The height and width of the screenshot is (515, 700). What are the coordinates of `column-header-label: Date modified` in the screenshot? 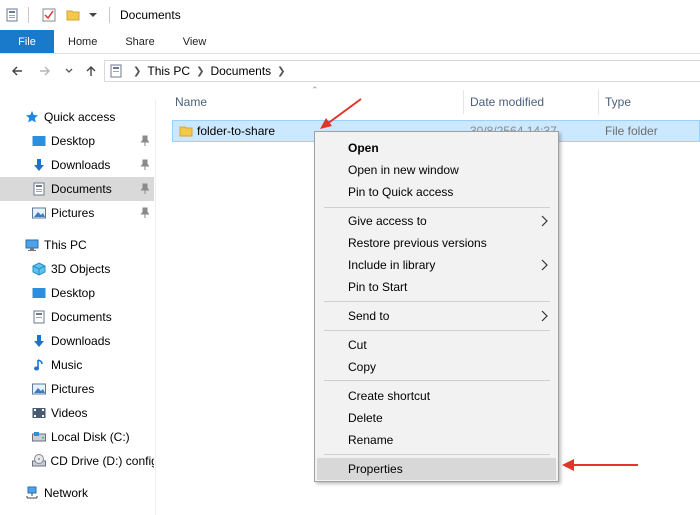 It's located at (507, 102).